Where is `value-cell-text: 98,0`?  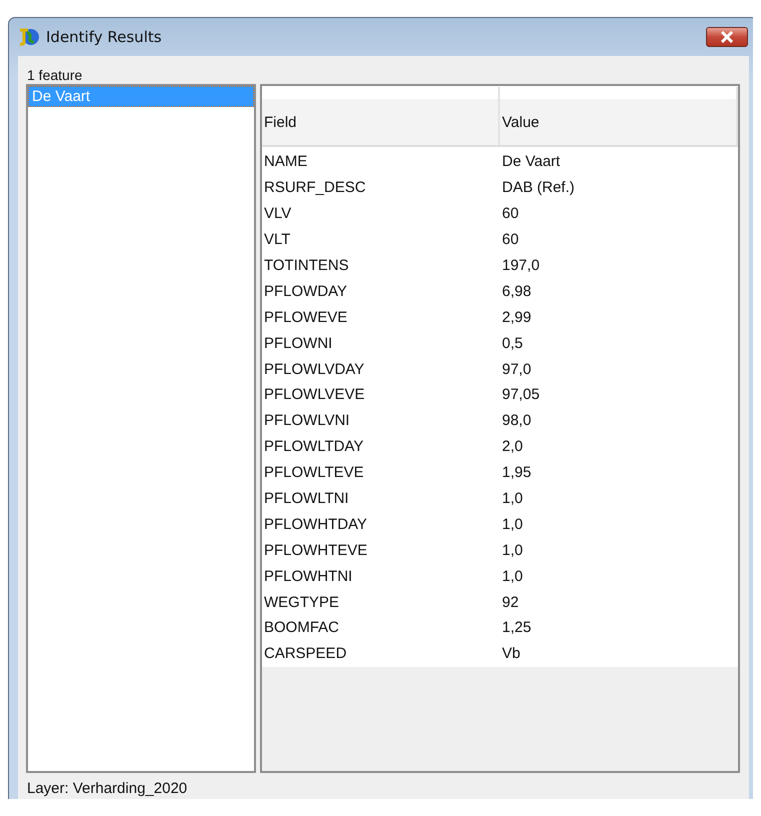 value-cell-text: 98,0 is located at coordinates (516, 421).